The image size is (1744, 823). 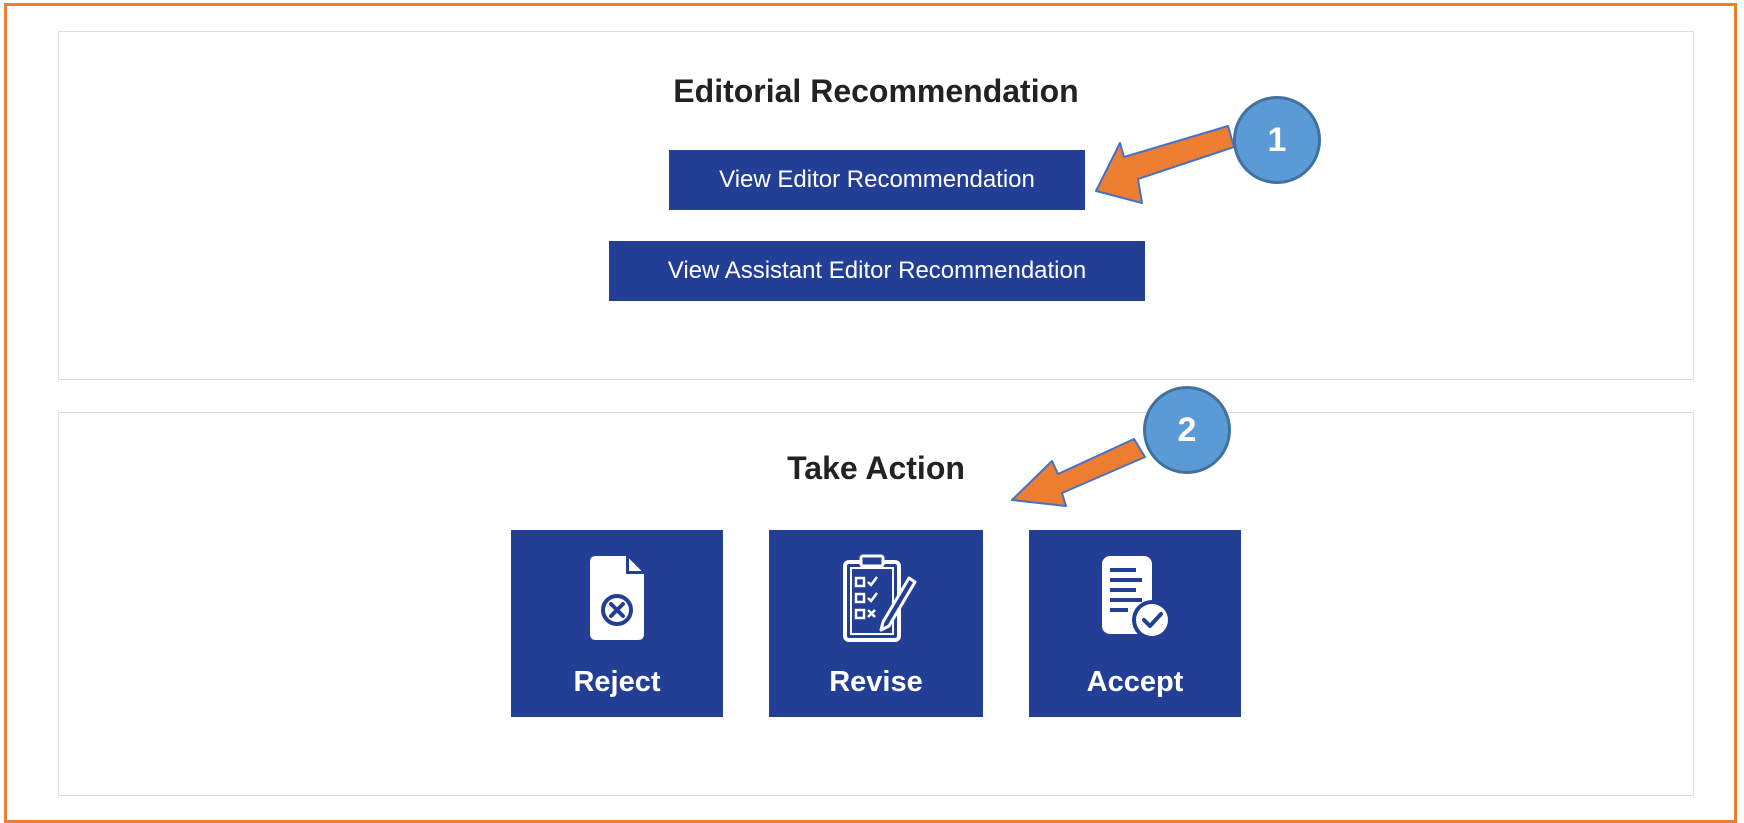 What do you see at coordinates (618, 596) in the screenshot?
I see `document-x-icon` at bounding box center [618, 596].